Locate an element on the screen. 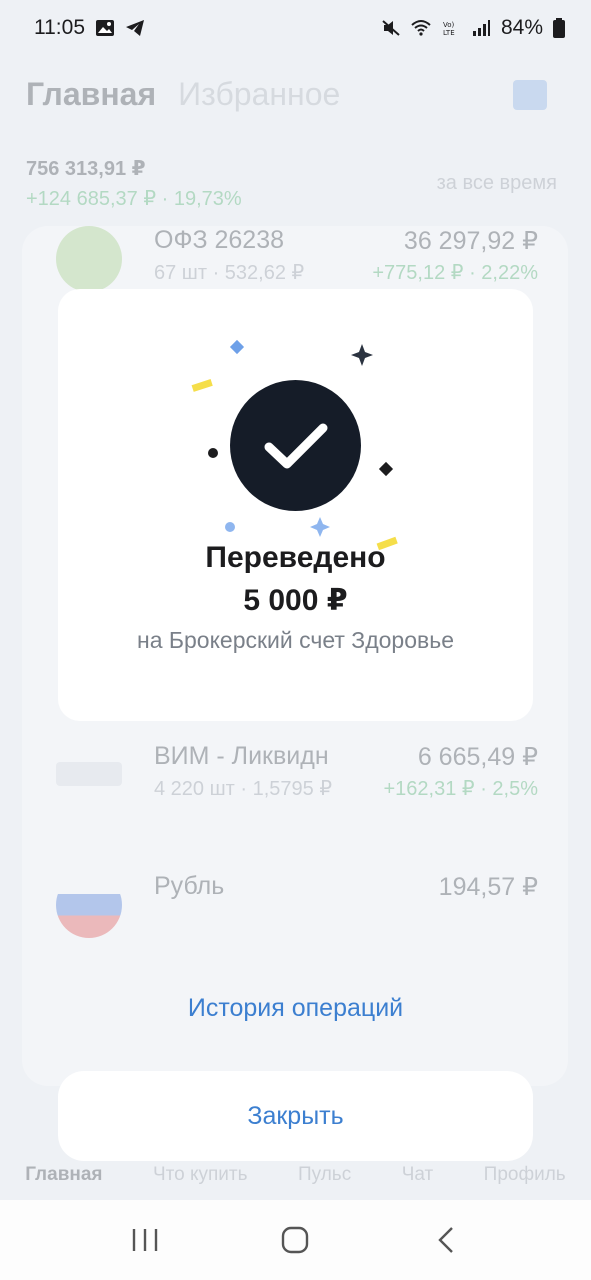 This screenshot has height=1280, width=591. tab-main: Главная is located at coordinates (91, 94).